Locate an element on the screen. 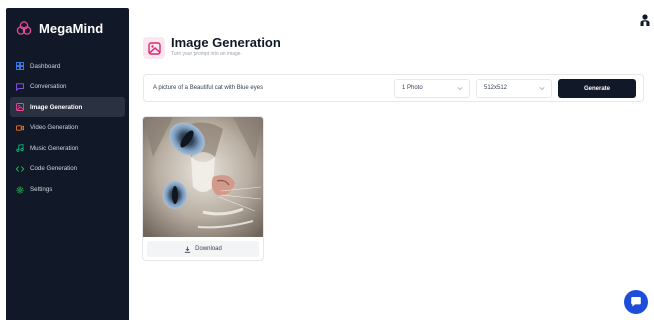  sidebar-item-image-generation: Image Generation is located at coordinates (67, 107).